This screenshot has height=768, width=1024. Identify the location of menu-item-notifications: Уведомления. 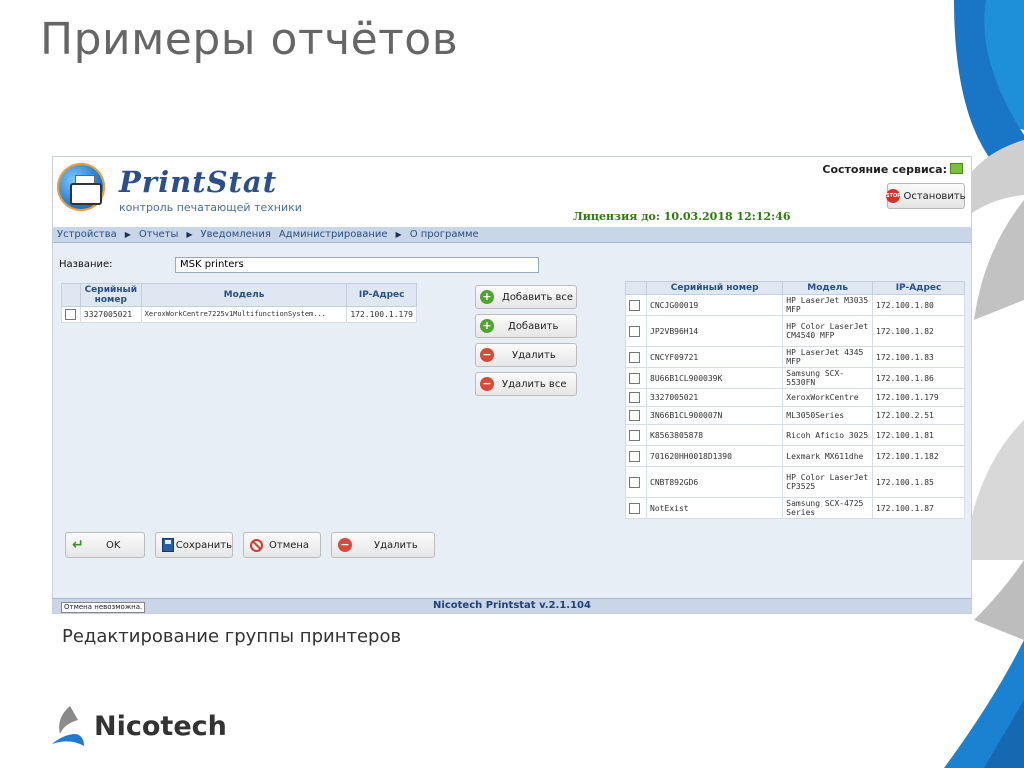
(236, 234).